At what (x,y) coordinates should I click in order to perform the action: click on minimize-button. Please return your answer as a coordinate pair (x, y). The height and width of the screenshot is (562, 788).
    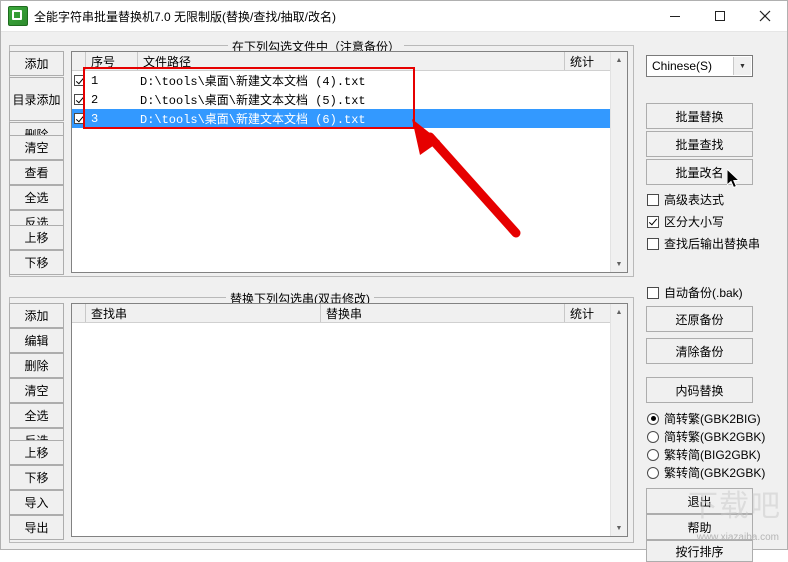
    Looking at the image, I should click on (674, 16).